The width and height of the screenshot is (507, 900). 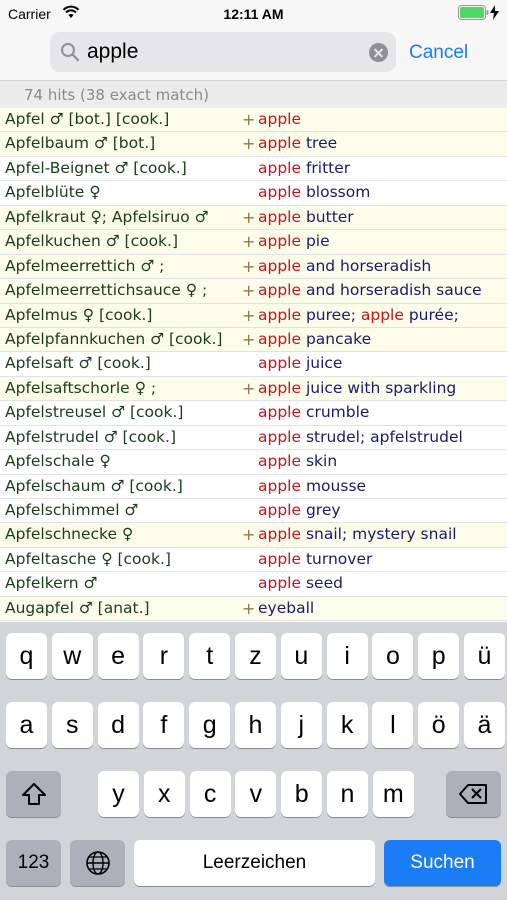 What do you see at coordinates (77, 607) in the screenshot?
I see `german-term: Augapfel ♂ [anat.]` at bounding box center [77, 607].